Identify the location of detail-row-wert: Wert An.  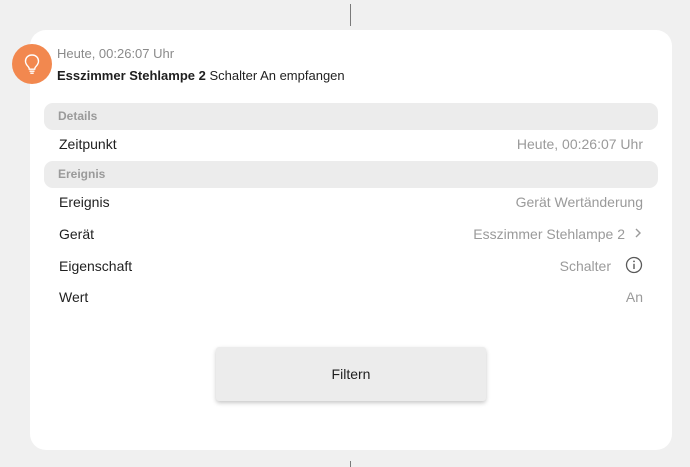
(351, 297).